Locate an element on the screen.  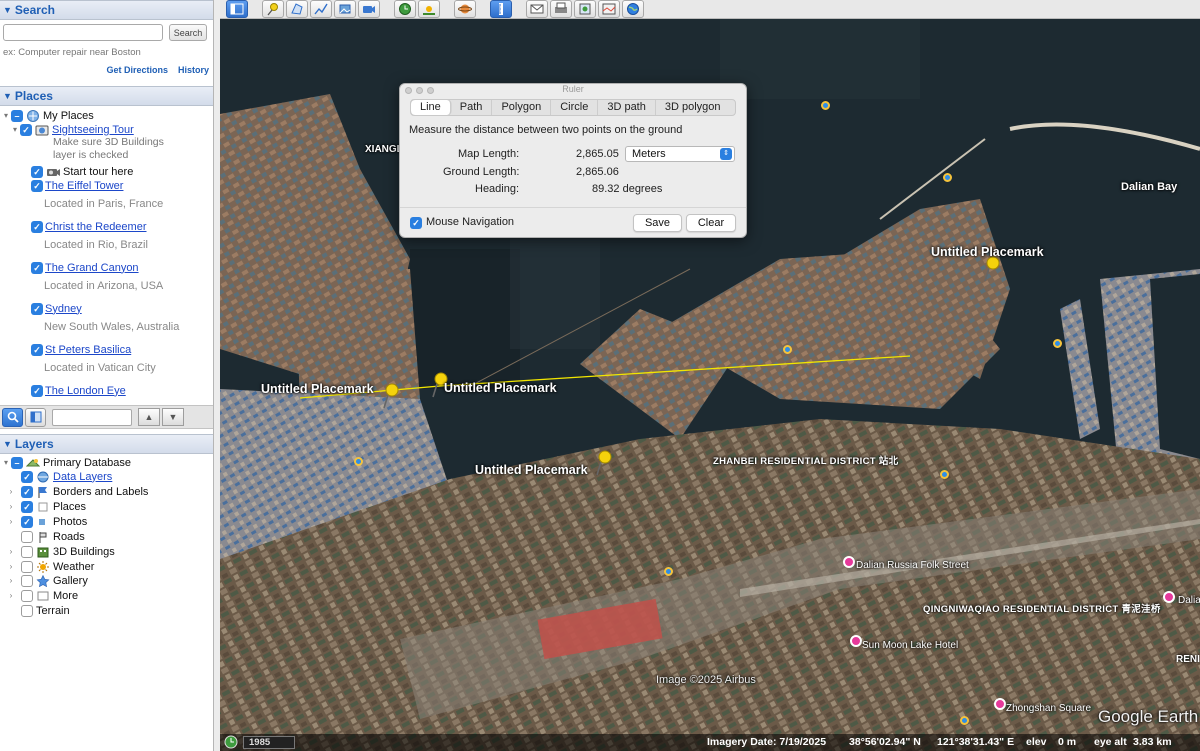
tab-line: Line is located at coordinates (431, 107).